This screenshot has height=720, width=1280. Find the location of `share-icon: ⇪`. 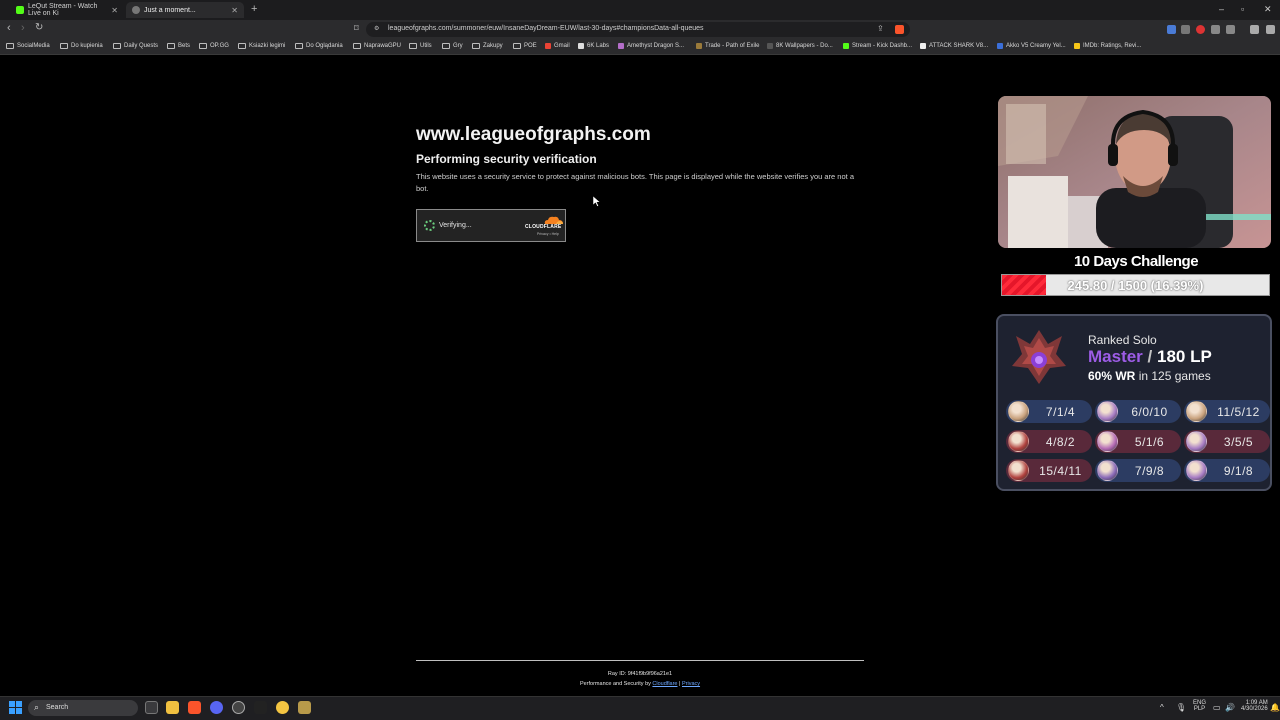

share-icon: ⇪ is located at coordinates (880, 28).